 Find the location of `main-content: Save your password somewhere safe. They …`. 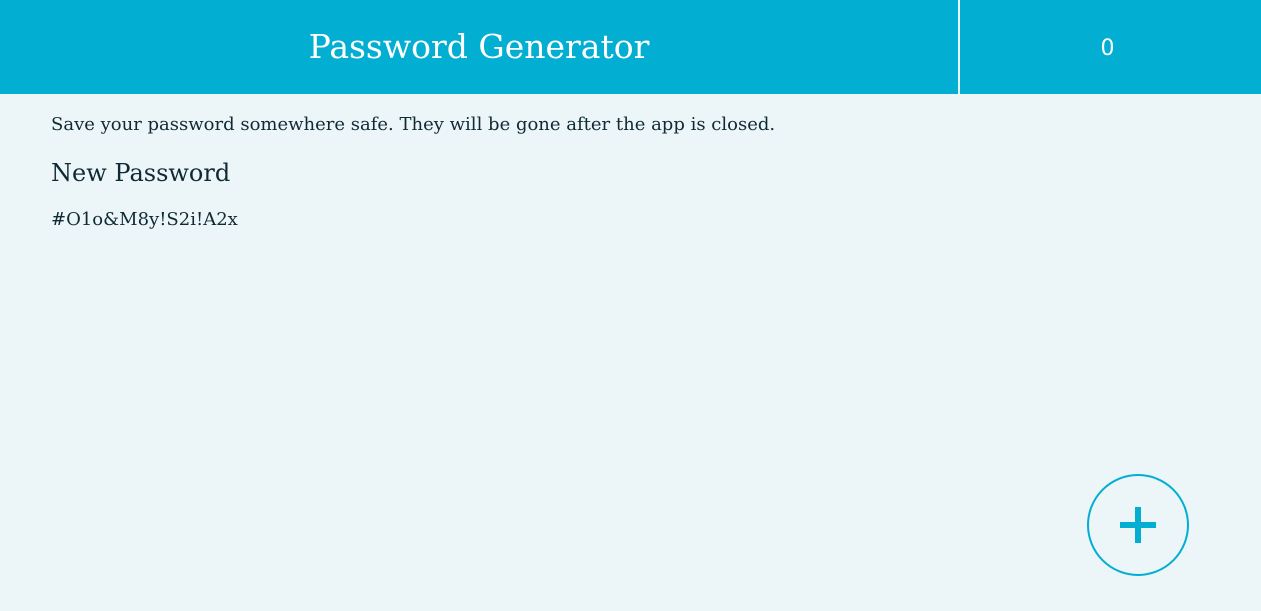

main-content: Save your password somewhere safe. They … is located at coordinates (481, 172).